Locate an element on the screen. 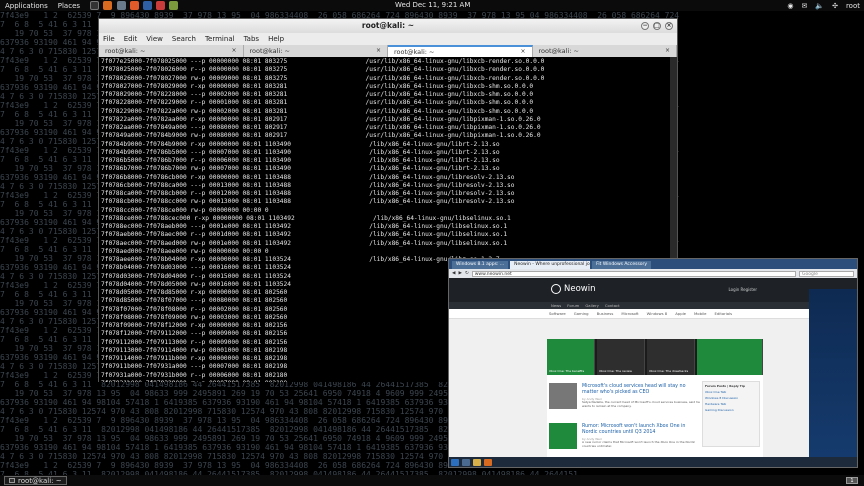  menu-view: View is located at coordinates (154, 39).